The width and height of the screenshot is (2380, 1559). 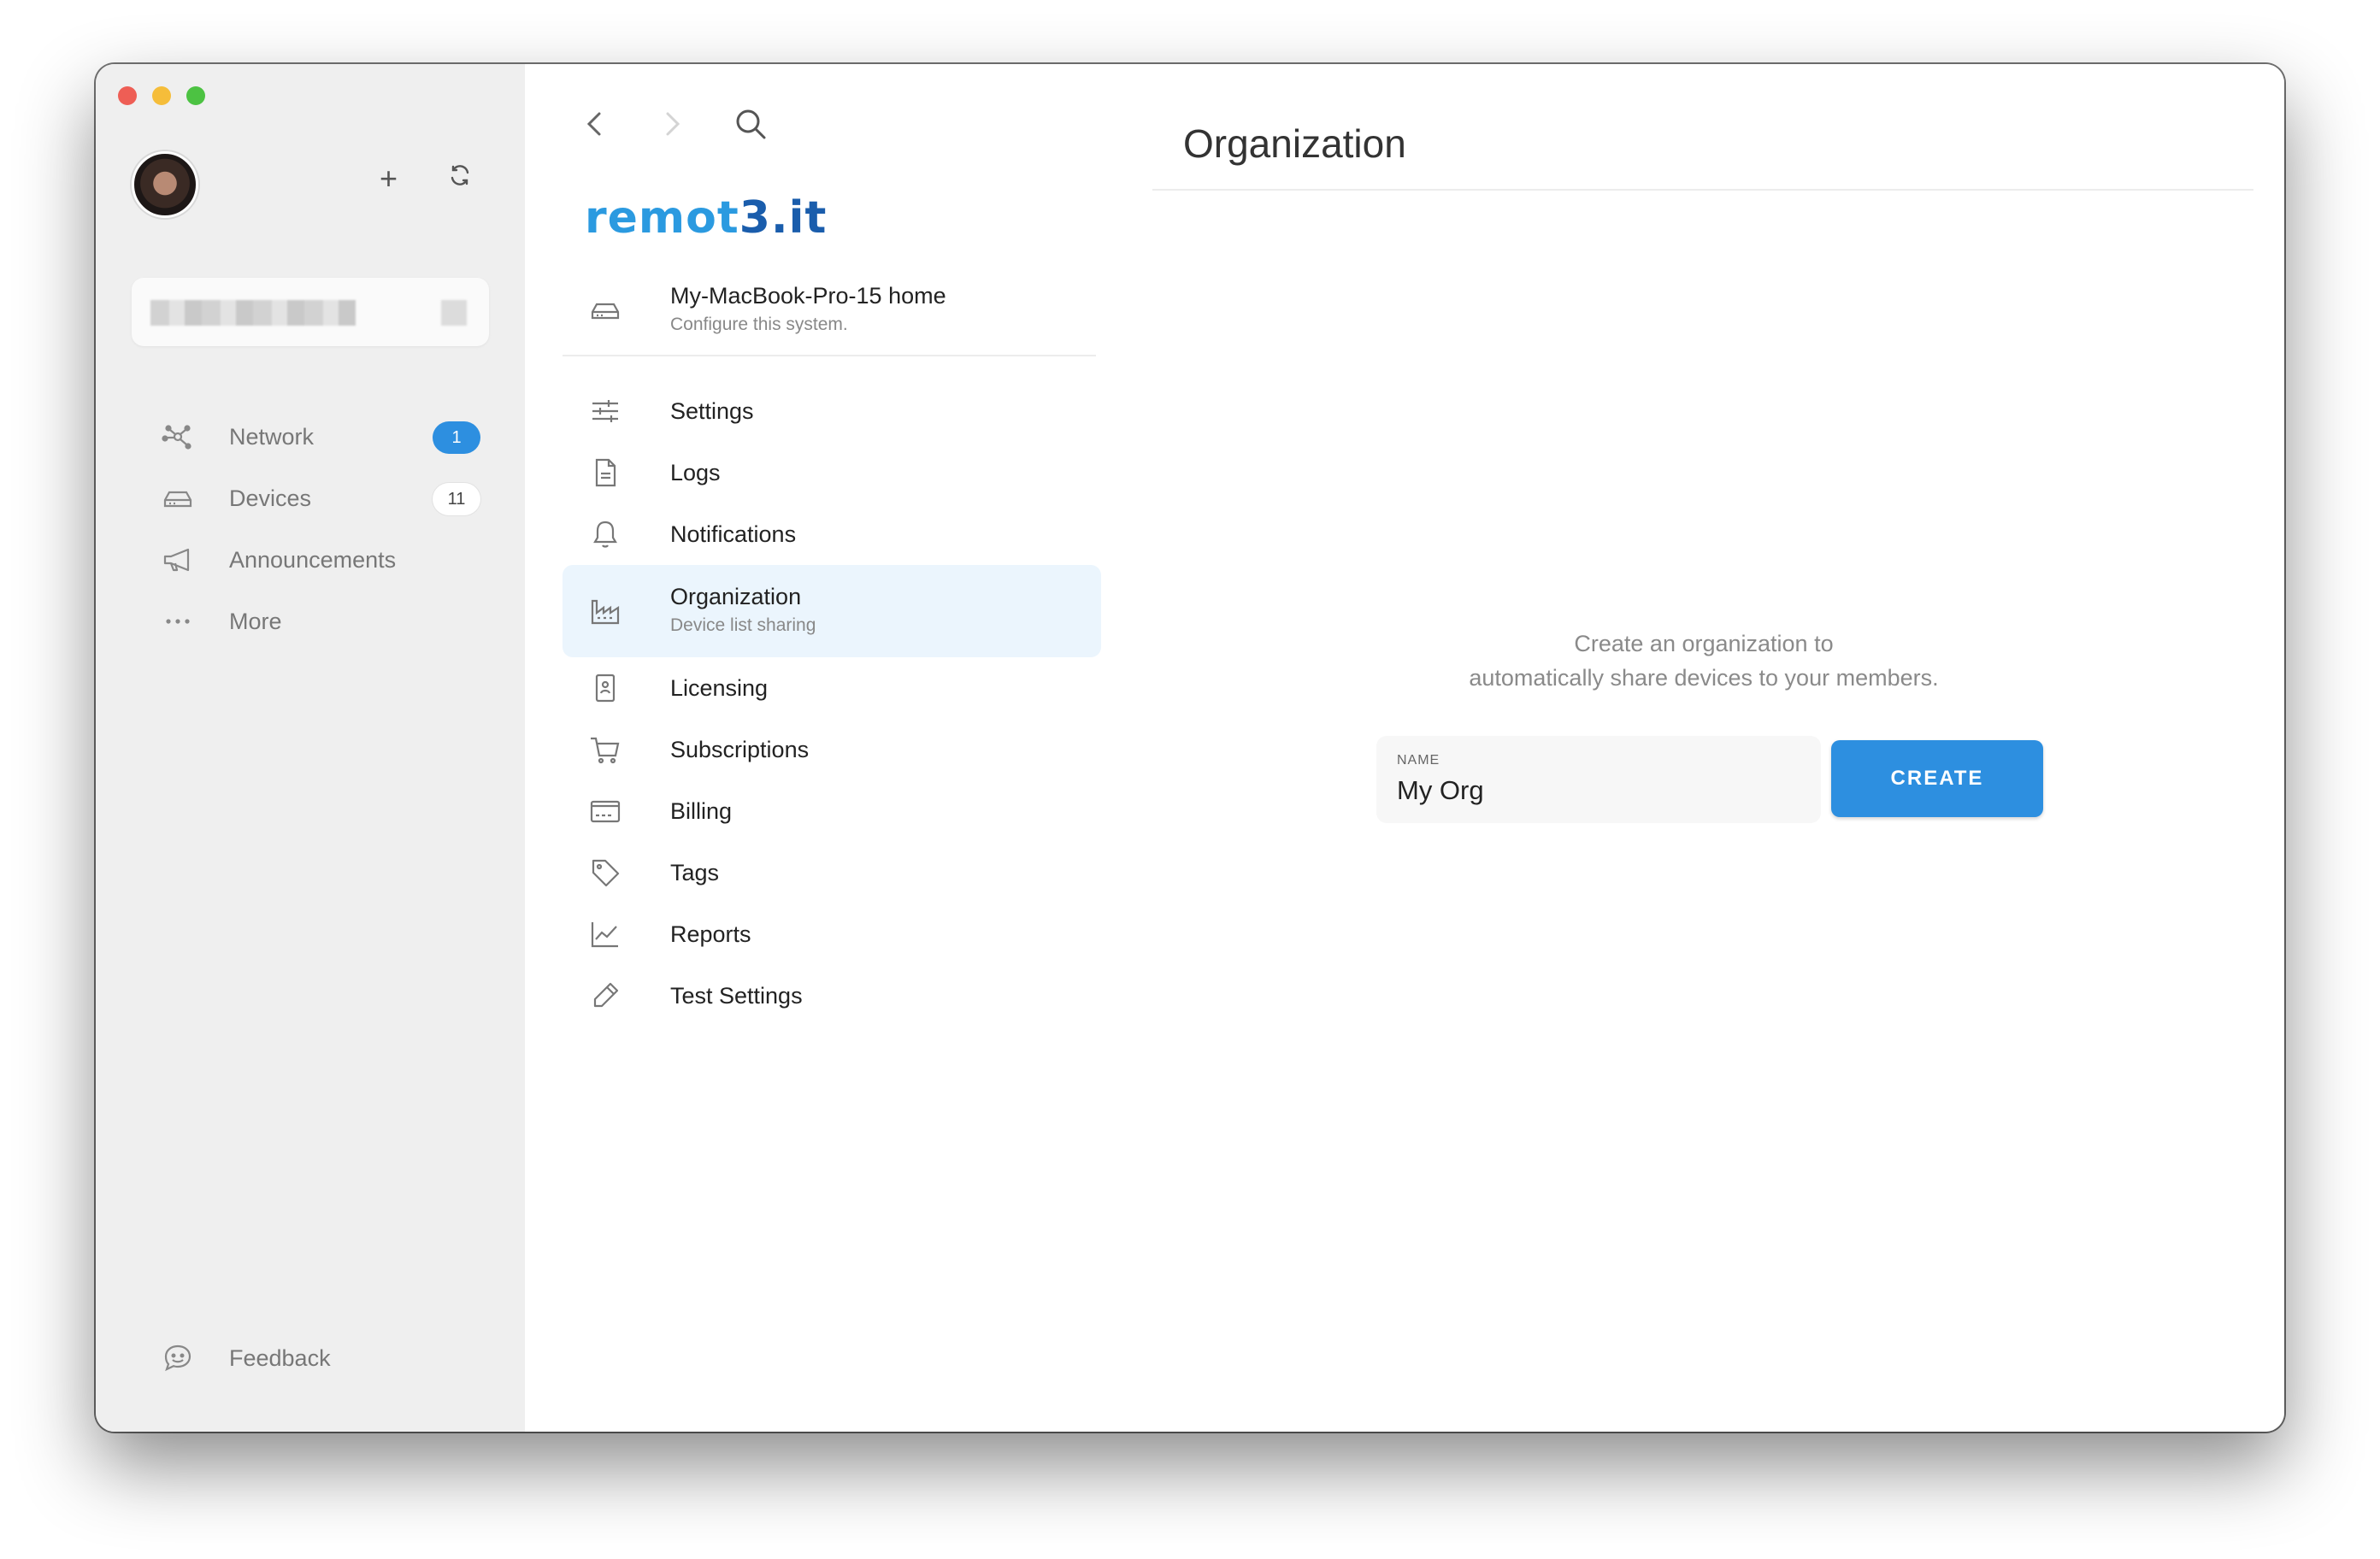 I want to click on account-selector, so click(x=311, y=312).